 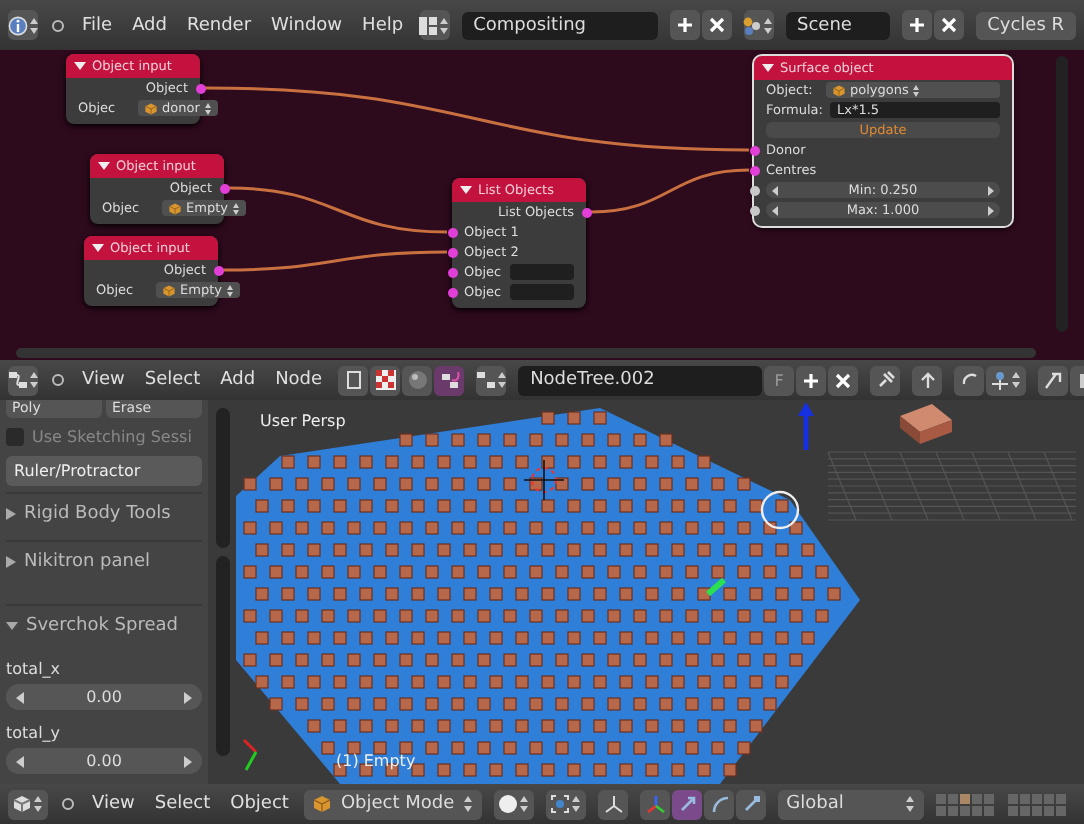 What do you see at coordinates (927, 380) in the screenshot?
I see `parent-arrow-icon` at bounding box center [927, 380].